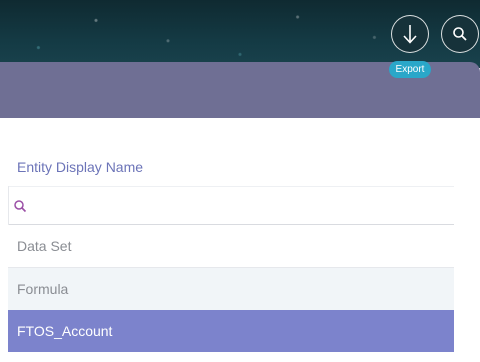  I want to click on table-row: Formula, so click(231, 289).